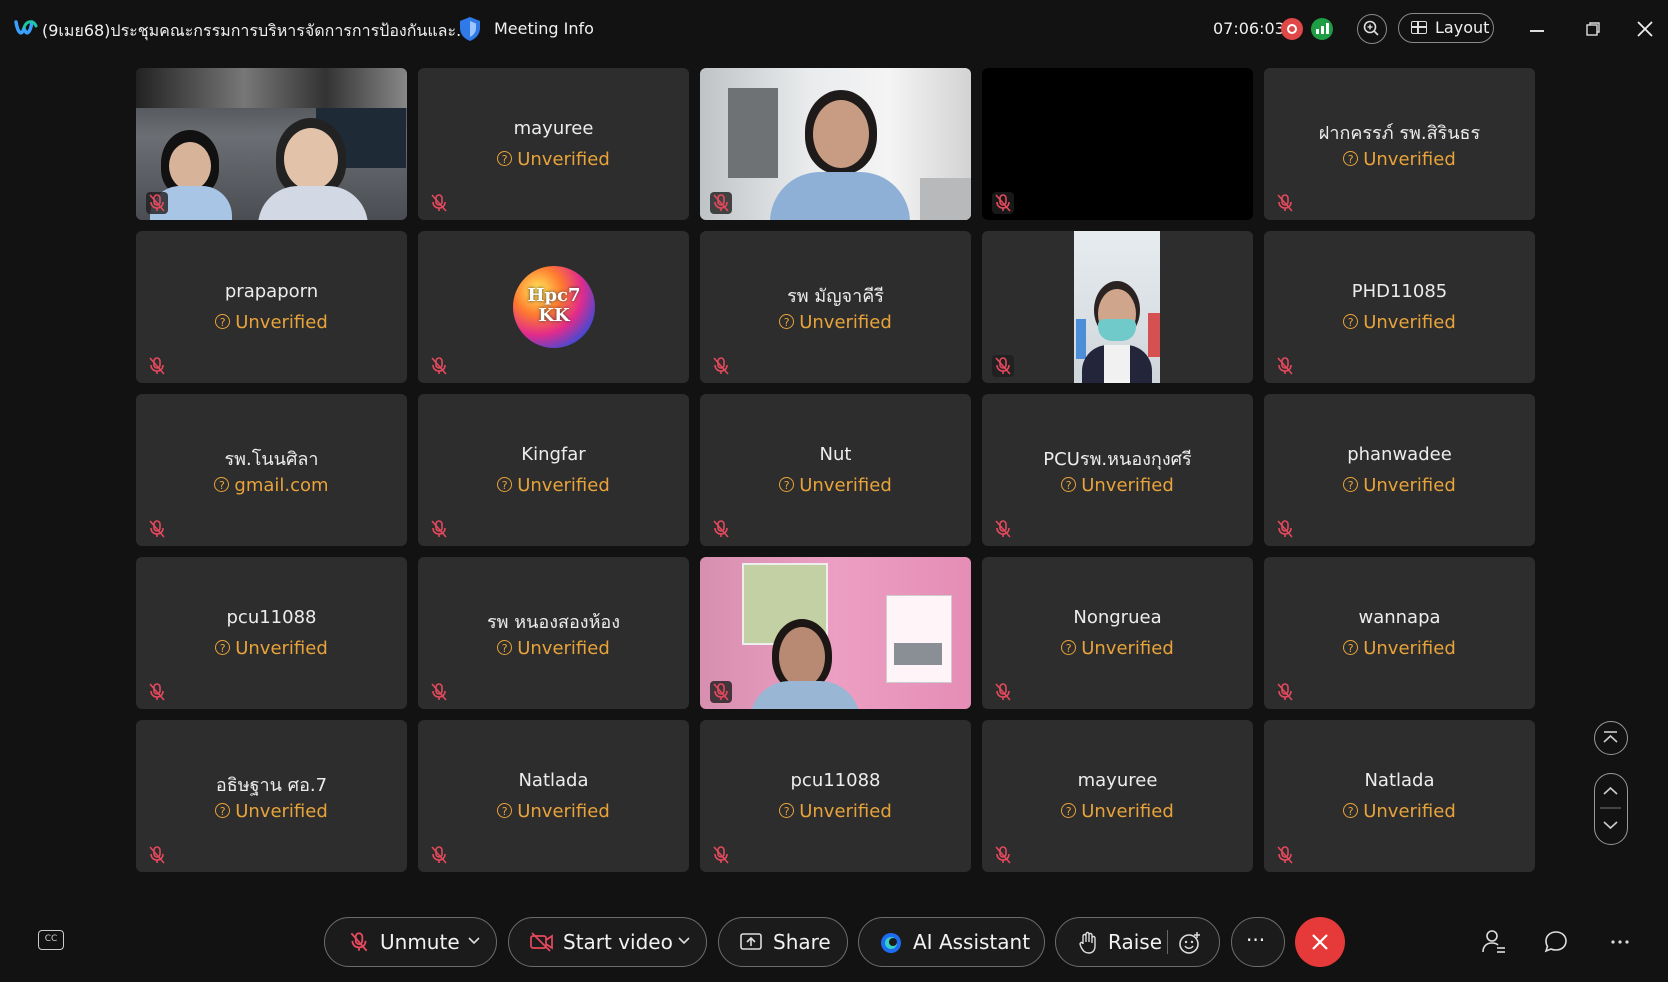 This screenshot has width=1668, height=982. I want to click on participant-name: Natlada, so click(553, 780).